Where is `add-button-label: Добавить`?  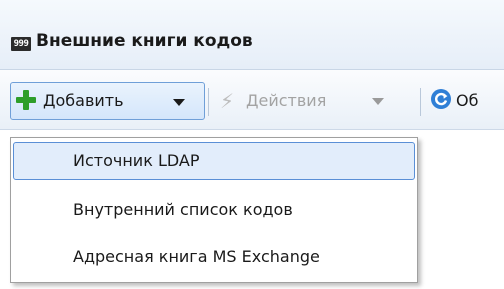
add-button-label: Добавить is located at coordinates (83, 100).